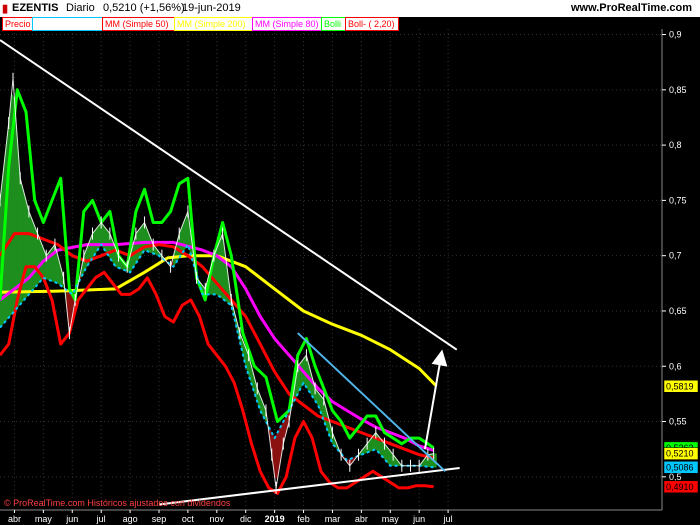 This screenshot has height=525, width=700. I want to click on price-tag-4: 0,4910, so click(680, 487).